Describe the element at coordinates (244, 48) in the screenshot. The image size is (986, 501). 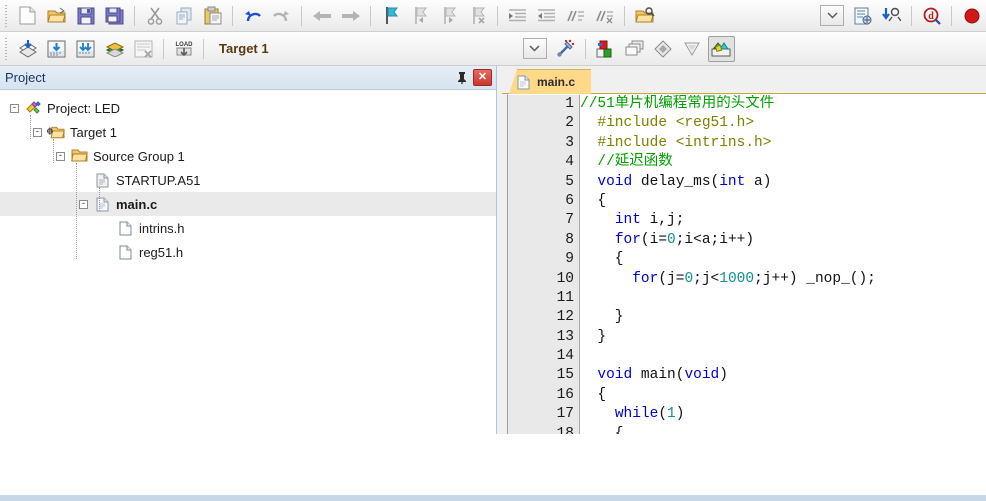
I see `target-selector-label: Target 1` at that location.